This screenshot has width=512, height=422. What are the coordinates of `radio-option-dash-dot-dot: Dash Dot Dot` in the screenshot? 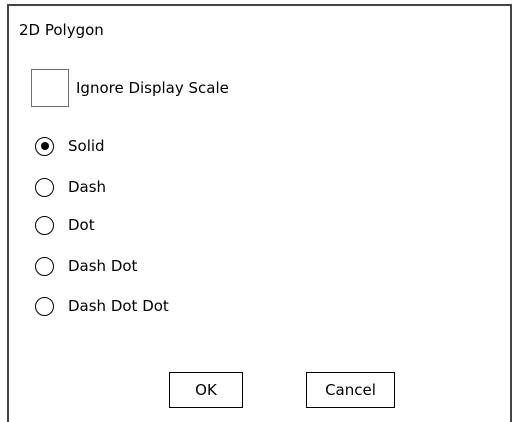 It's located at (102, 306).